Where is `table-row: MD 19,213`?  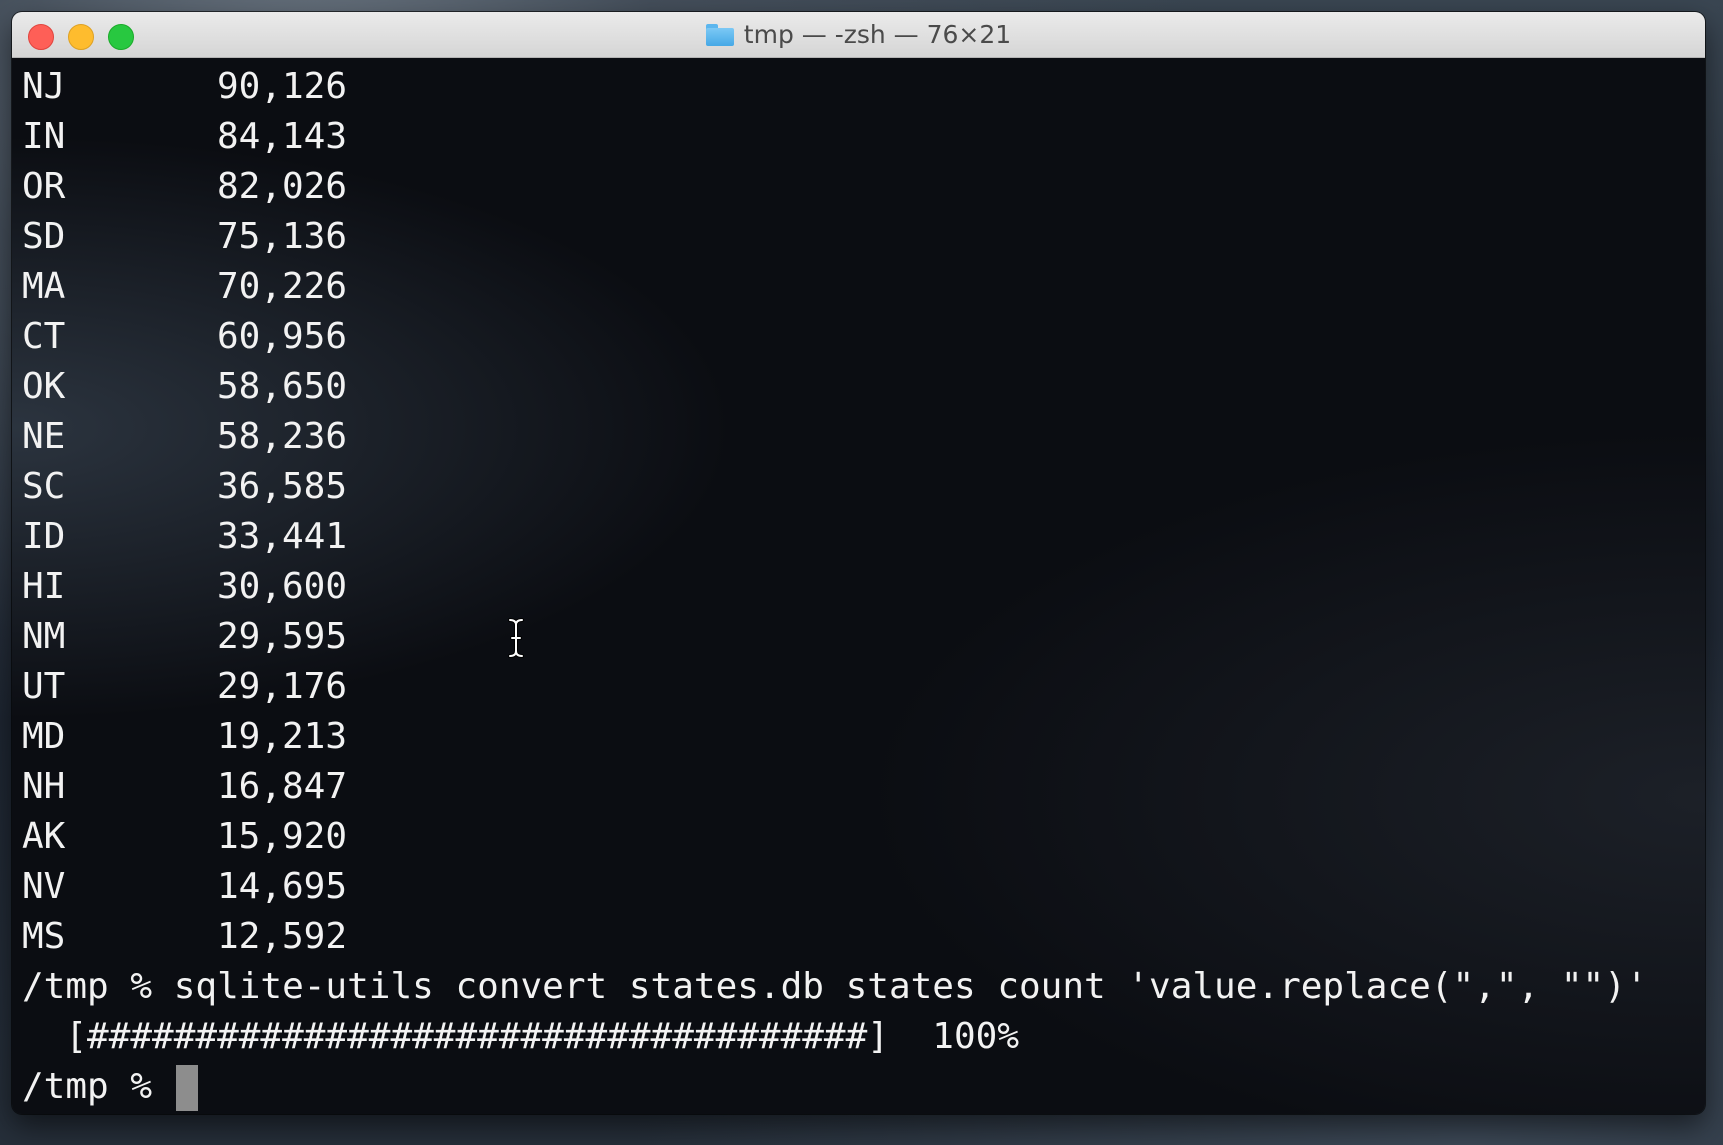
table-row: MD 19,213 is located at coordinates (184, 737).